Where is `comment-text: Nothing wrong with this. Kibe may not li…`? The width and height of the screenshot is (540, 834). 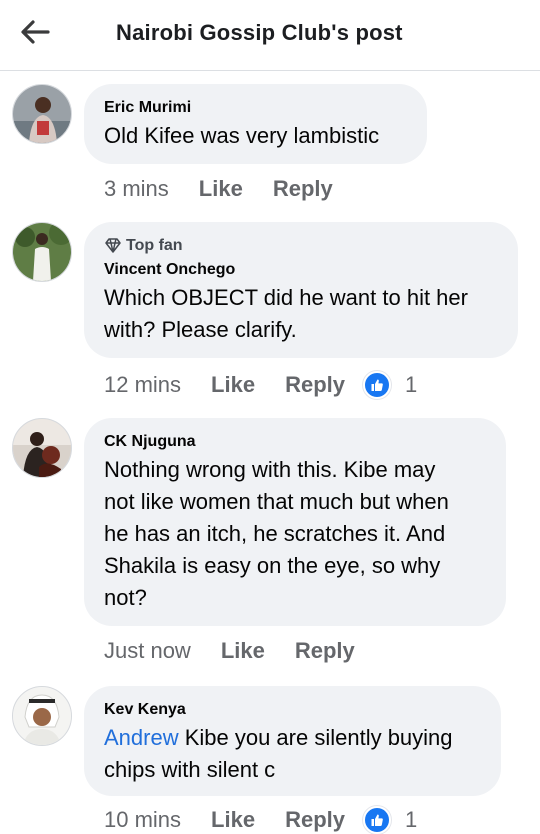
comment-text: Nothing wrong with this. Kibe may not li… is located at coordinates (295, 534).